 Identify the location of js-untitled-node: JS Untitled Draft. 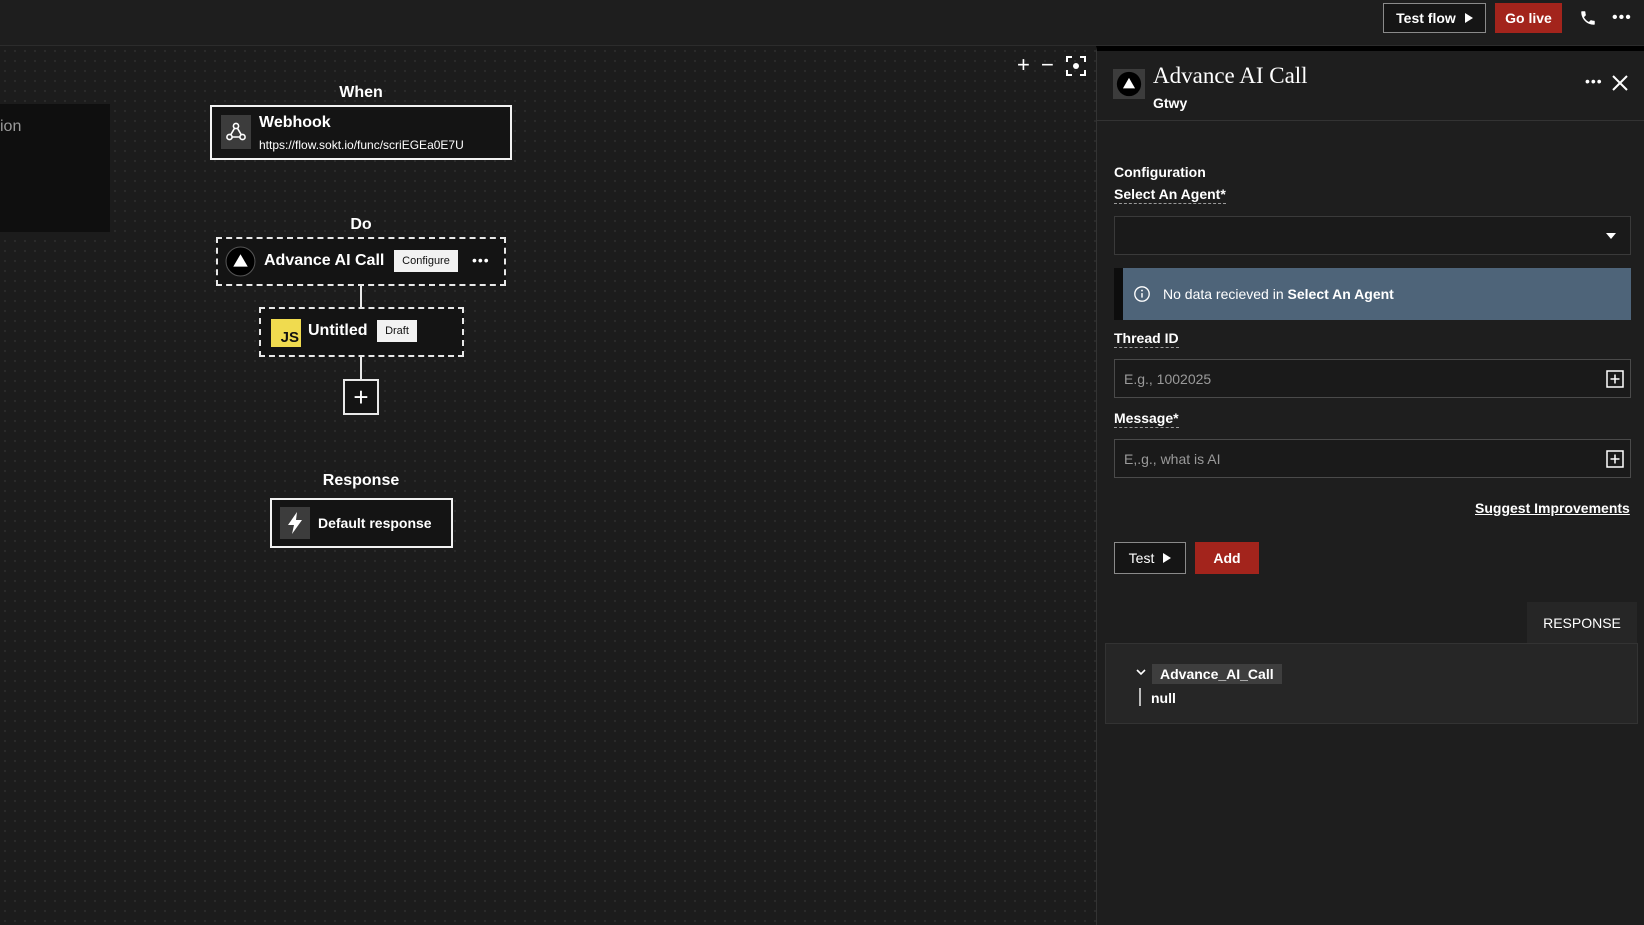
(361, 332).